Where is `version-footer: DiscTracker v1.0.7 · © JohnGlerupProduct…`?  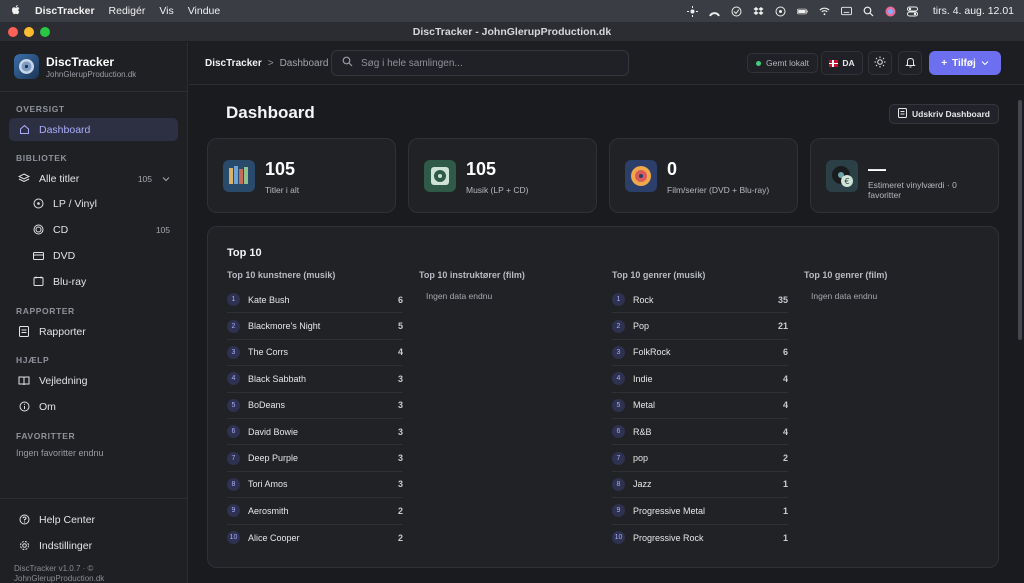
version-footer: DiscTracker v1.0.7 · © JohnGlerupProduct… is located at coordinates (59, 573).